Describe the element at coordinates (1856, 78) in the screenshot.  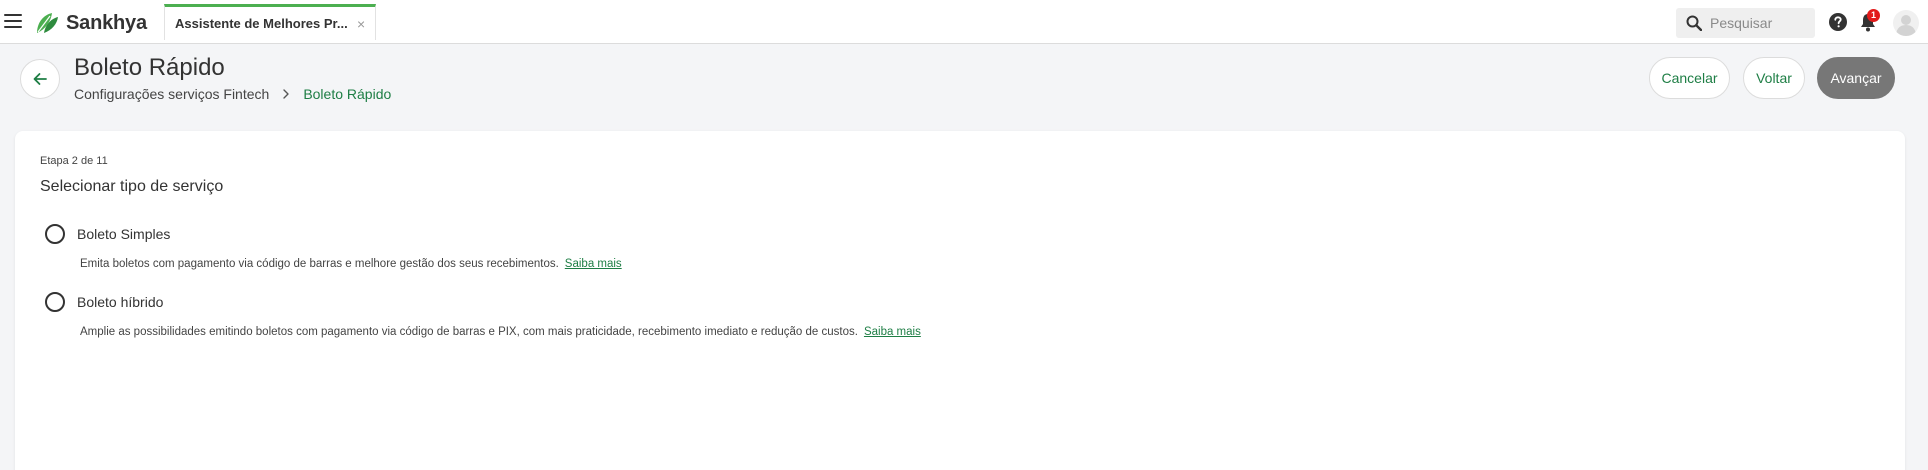
I see `next-button: Avançar` at that location.